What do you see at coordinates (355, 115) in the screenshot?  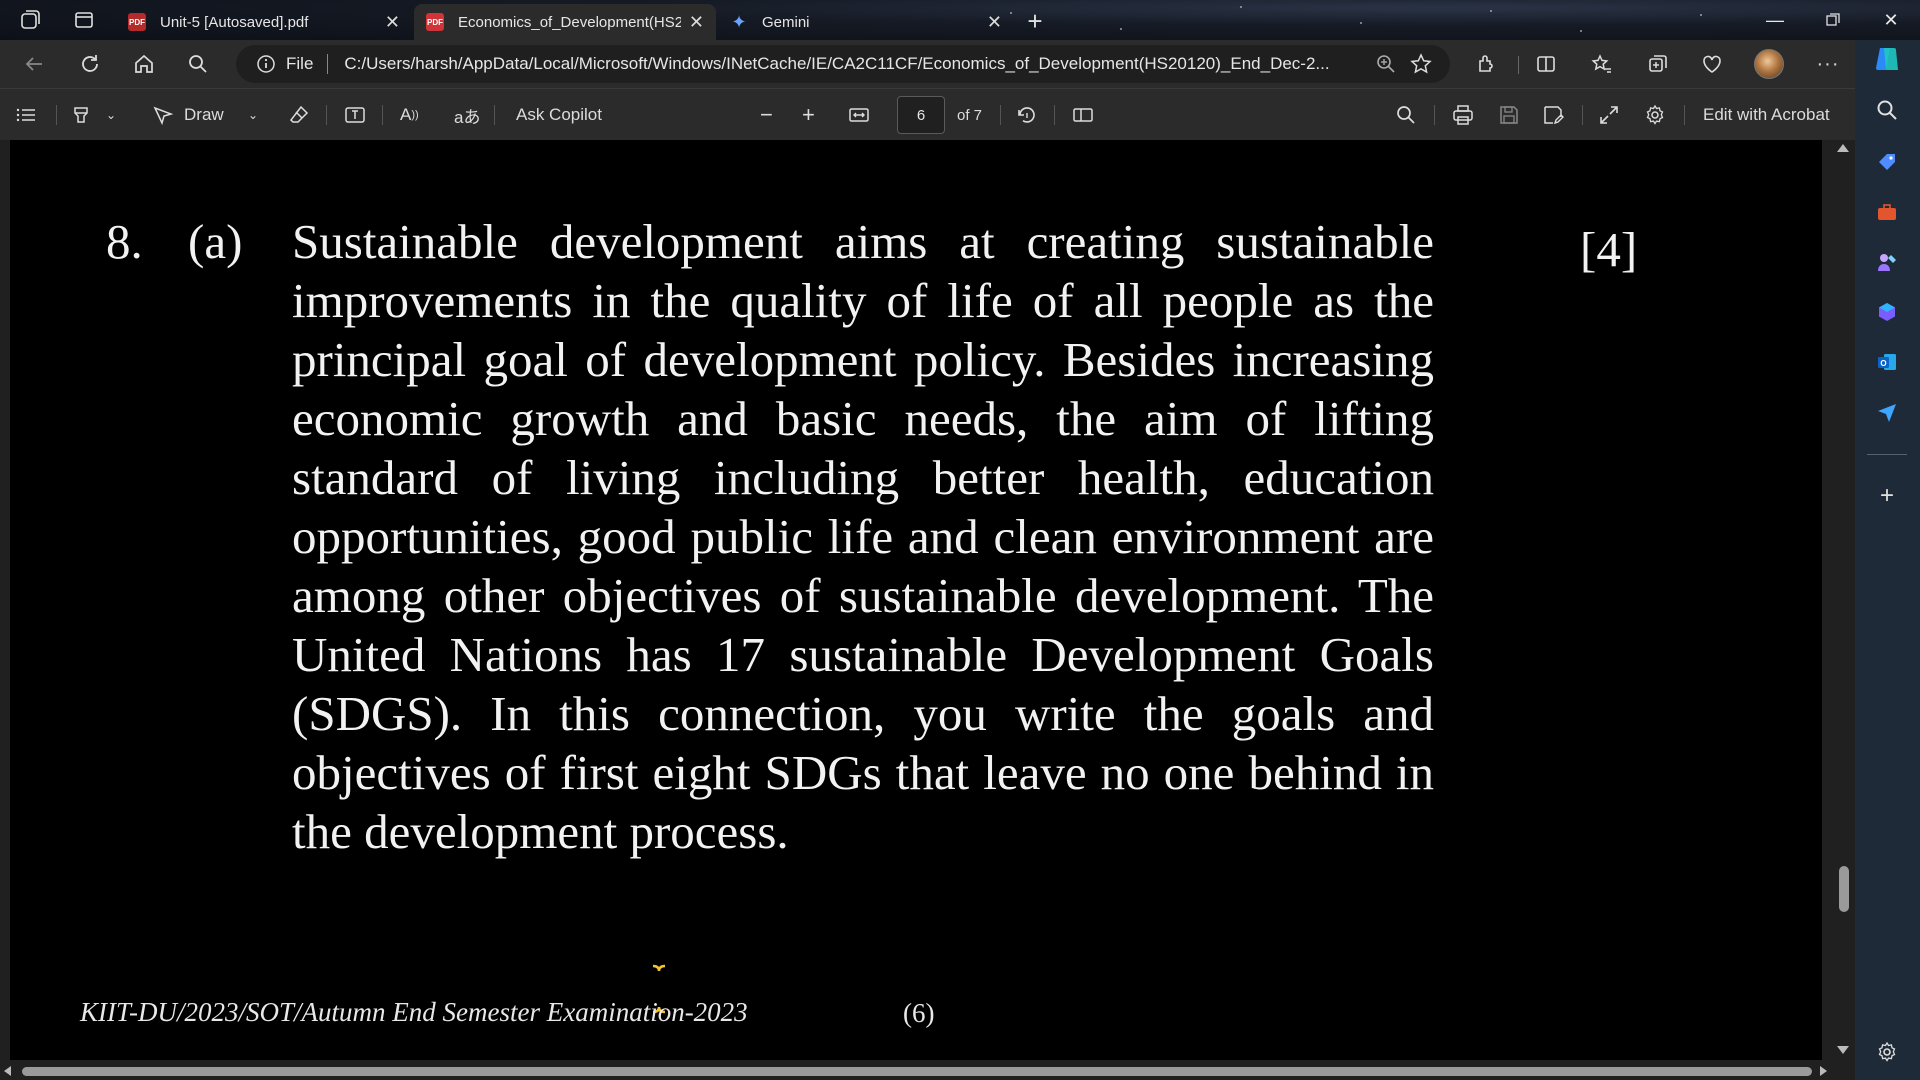 I see `text-box-icon` at bounding box center [355, 115].